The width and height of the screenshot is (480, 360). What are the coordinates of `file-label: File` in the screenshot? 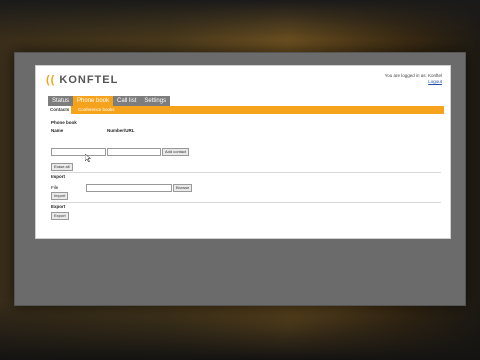 It's located at (55, 187).